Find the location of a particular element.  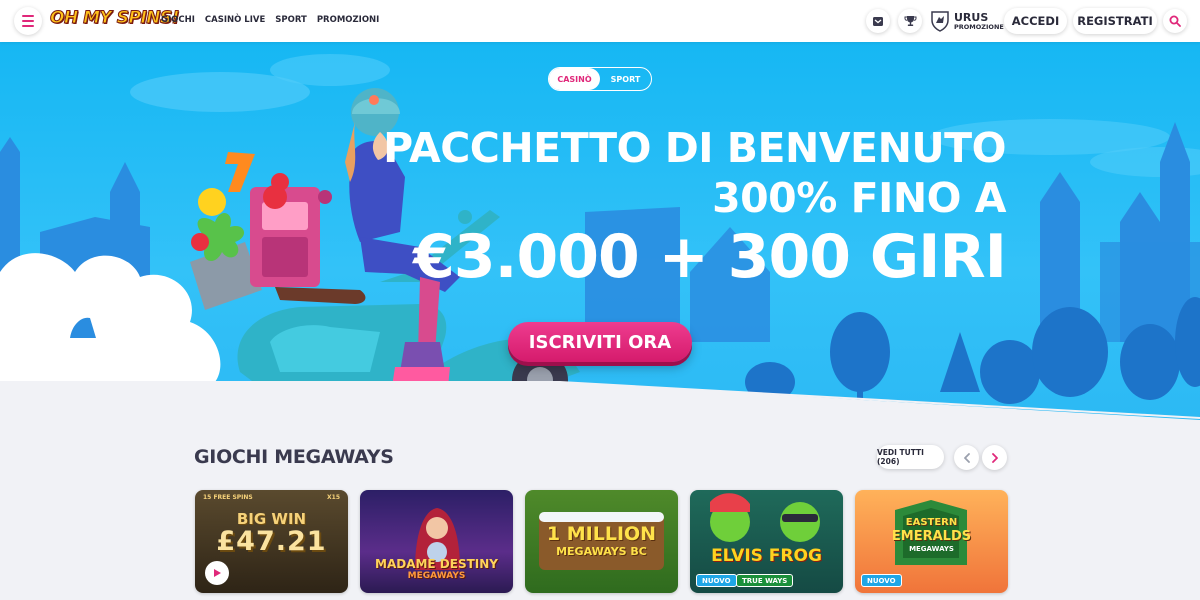

inbox-icon is located at coordinates (878, 21).